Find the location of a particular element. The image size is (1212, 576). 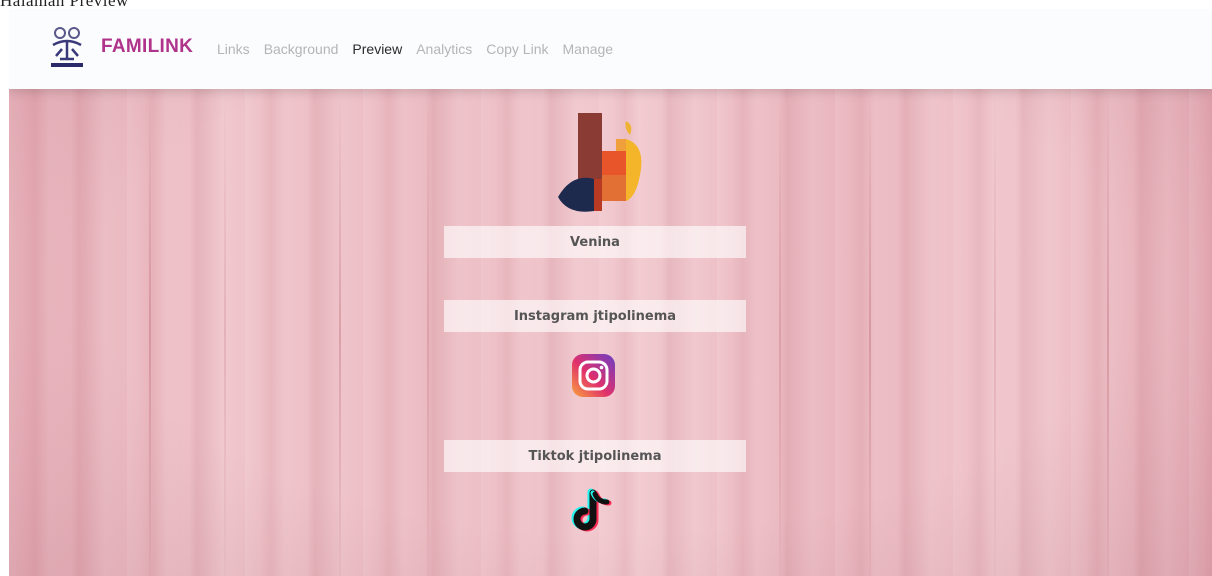

nav-link-background: Background is located at coordinates (301, 49).